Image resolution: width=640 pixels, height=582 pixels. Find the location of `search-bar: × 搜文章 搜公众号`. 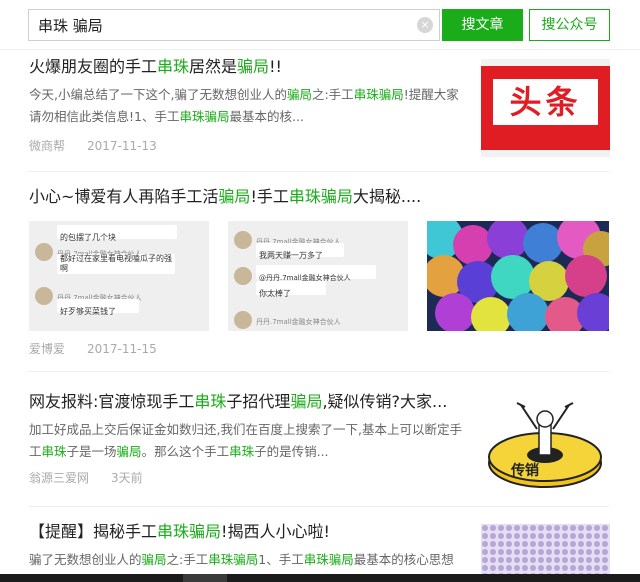

search-bar: × 搜文章 搜公众号 is located at coordinates (320, 25).